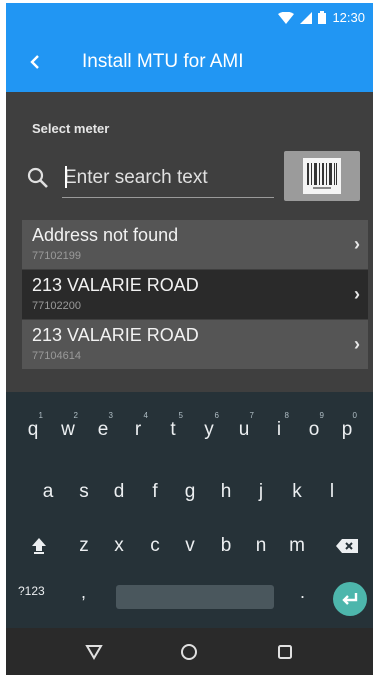  I want to click on shift-icon, so click(39, 546).